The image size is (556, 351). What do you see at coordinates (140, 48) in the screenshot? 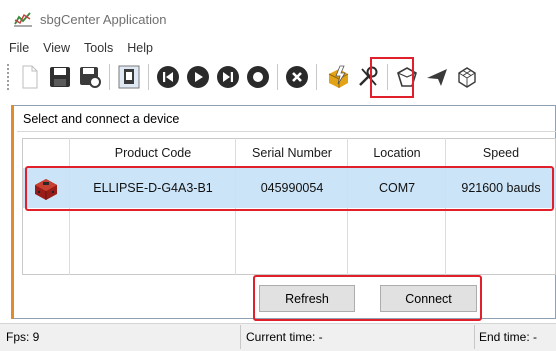
I see `menu-help: Help` at bounding box center [140, 48].